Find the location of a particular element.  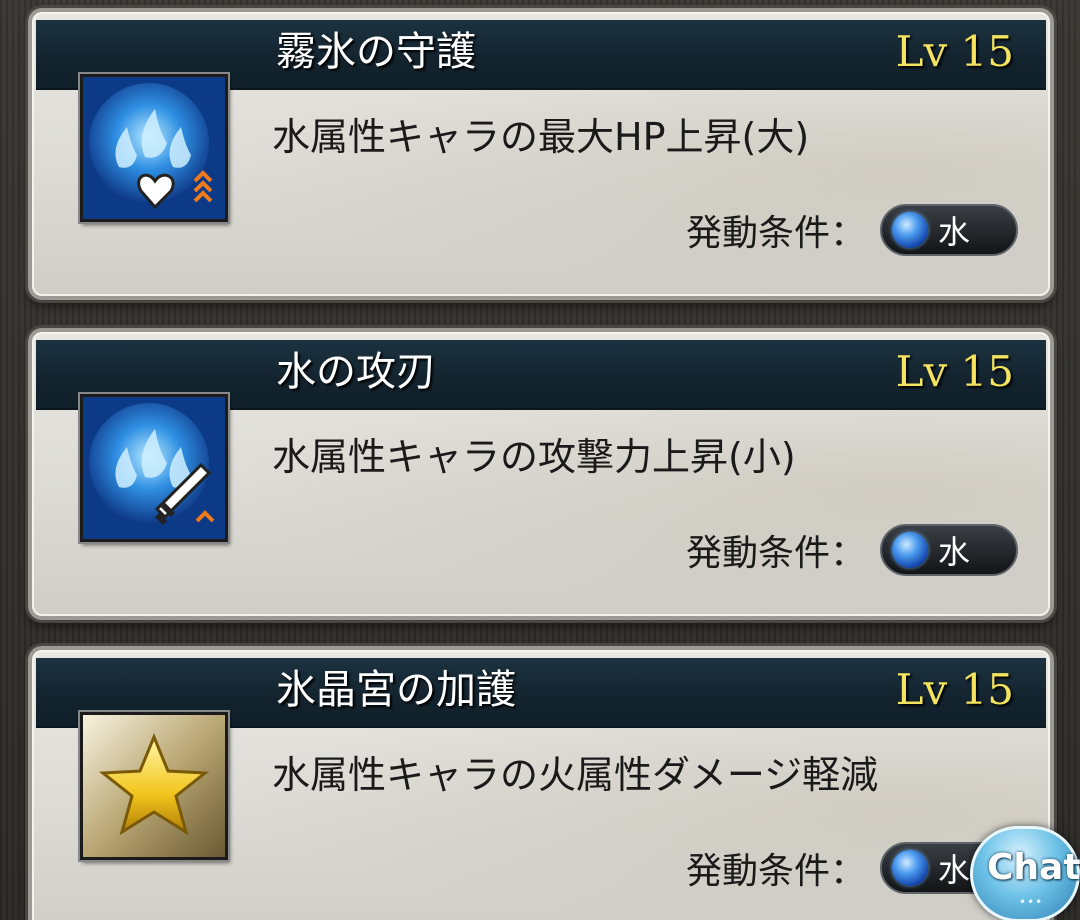

chat-button: Chat ••• is located at coordinates (1025, 873).